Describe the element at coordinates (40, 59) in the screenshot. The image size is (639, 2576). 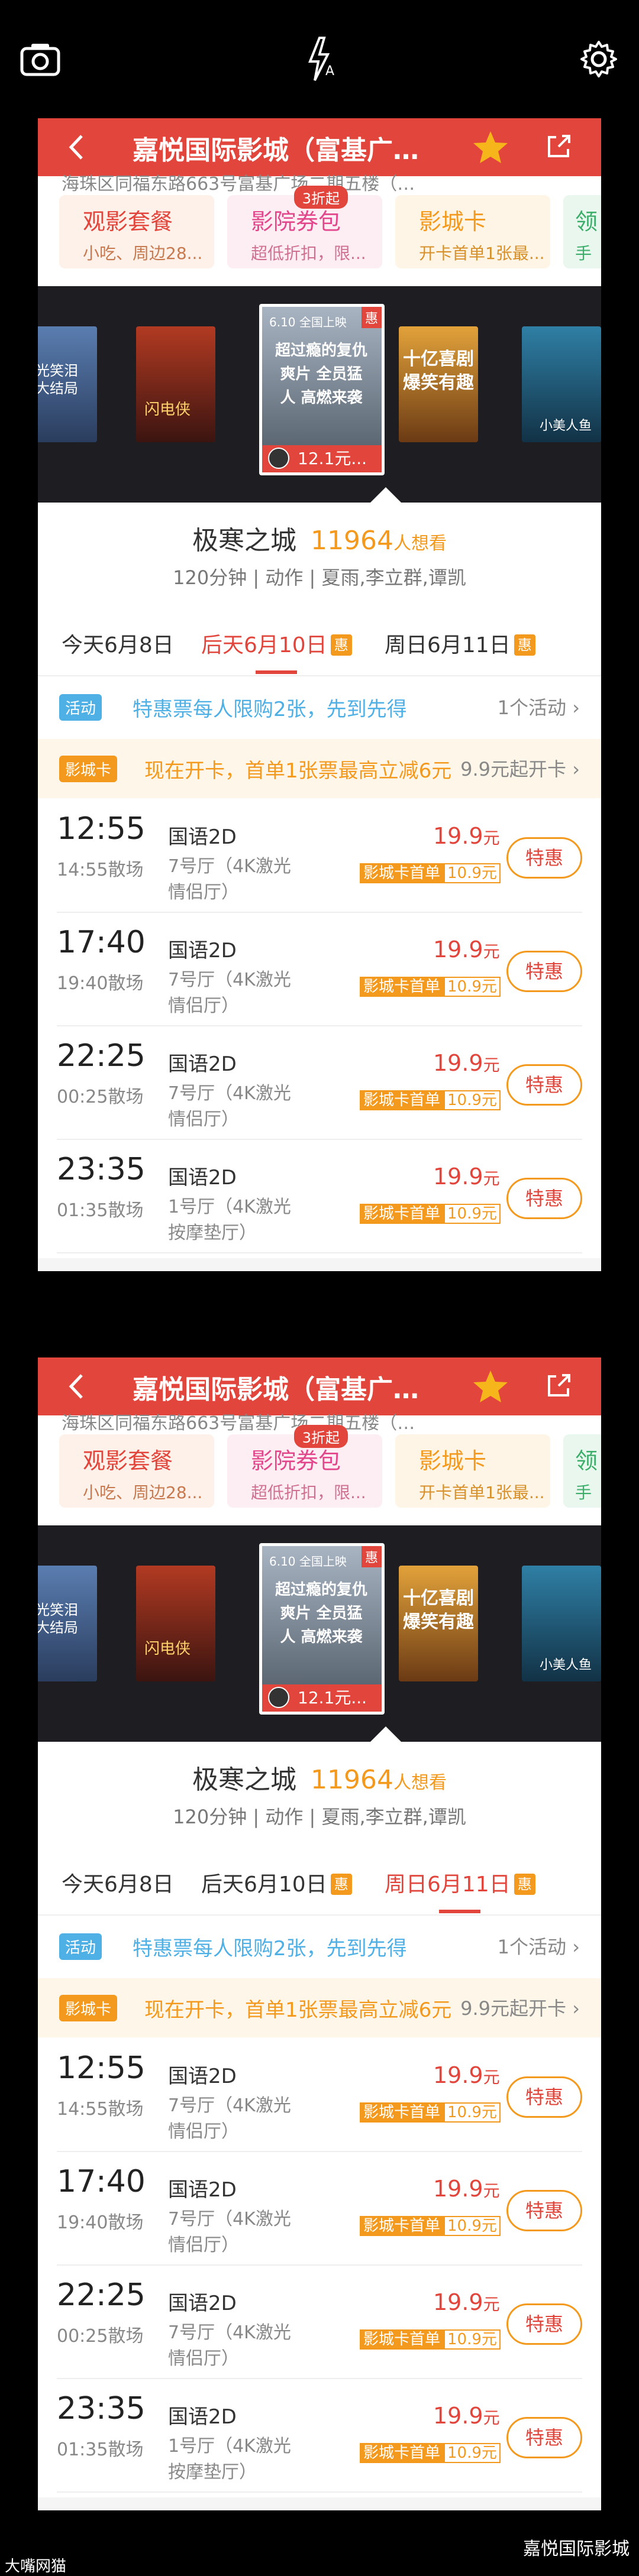
I see `camera-icon` at that location.